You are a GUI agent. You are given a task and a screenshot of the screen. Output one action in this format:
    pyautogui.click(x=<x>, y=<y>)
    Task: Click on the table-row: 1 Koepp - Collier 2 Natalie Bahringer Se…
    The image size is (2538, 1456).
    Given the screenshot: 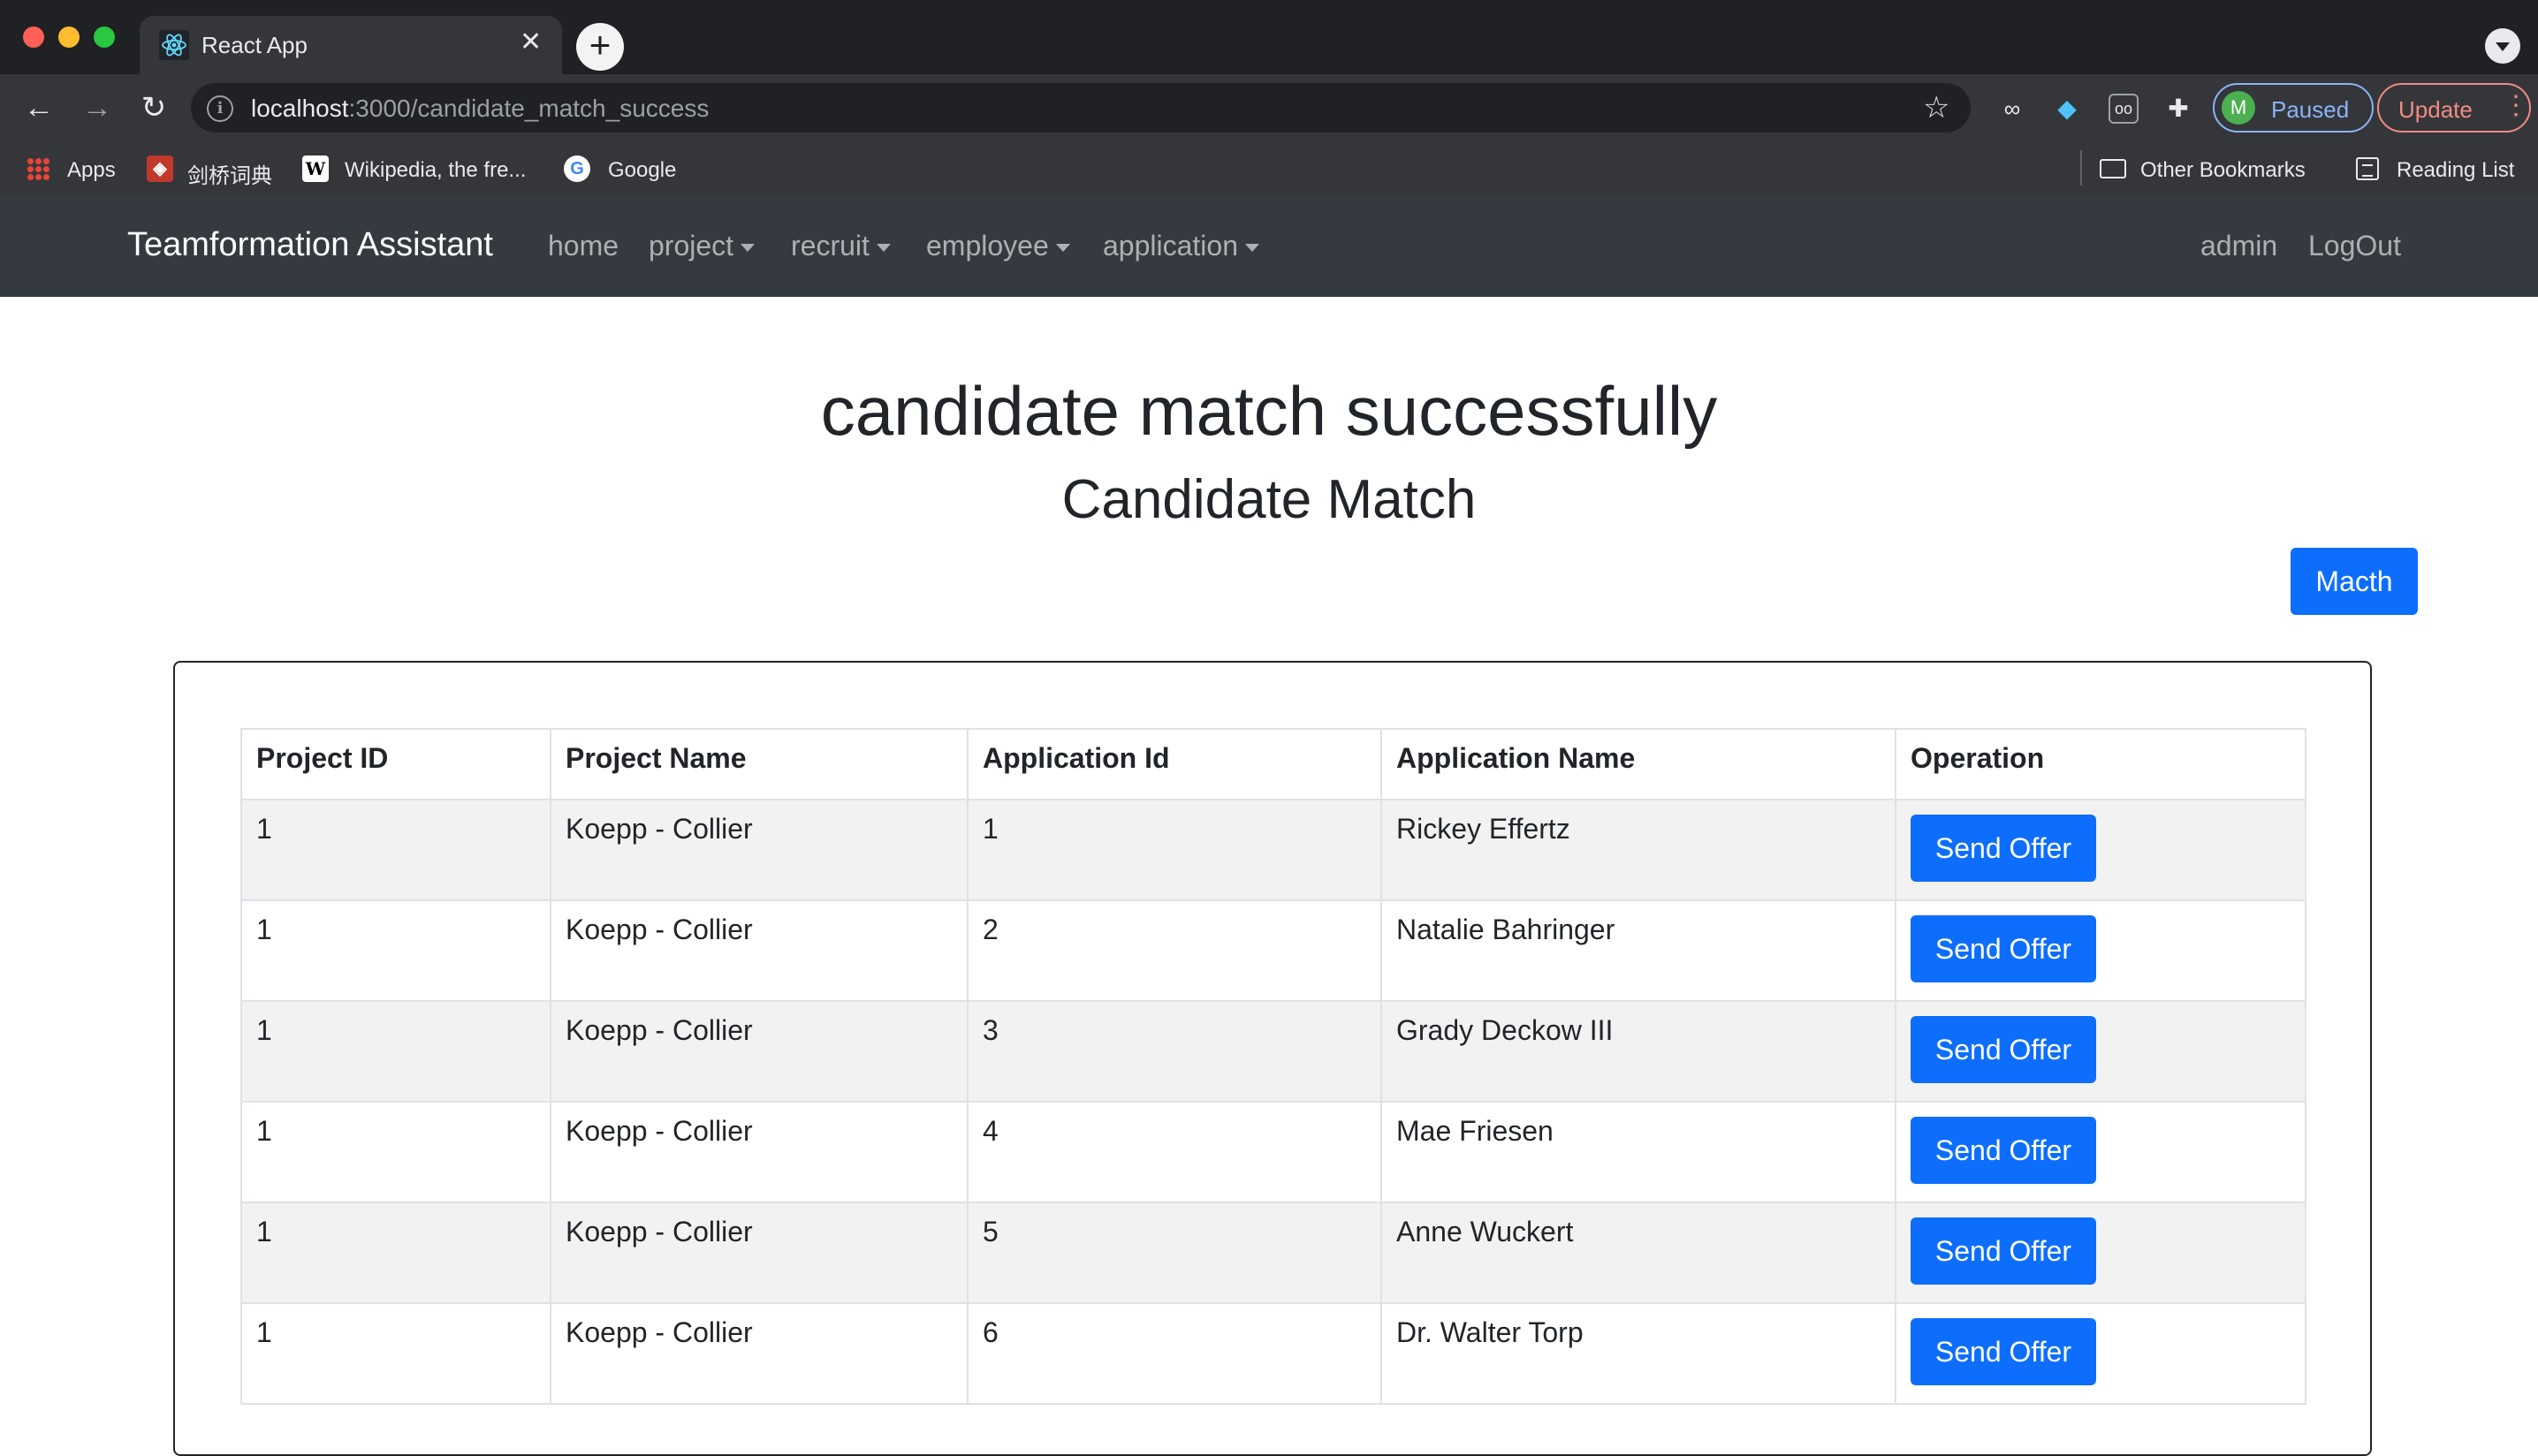 What is the action you would take?
    pyautogui.click(x=1273, y=951)
    